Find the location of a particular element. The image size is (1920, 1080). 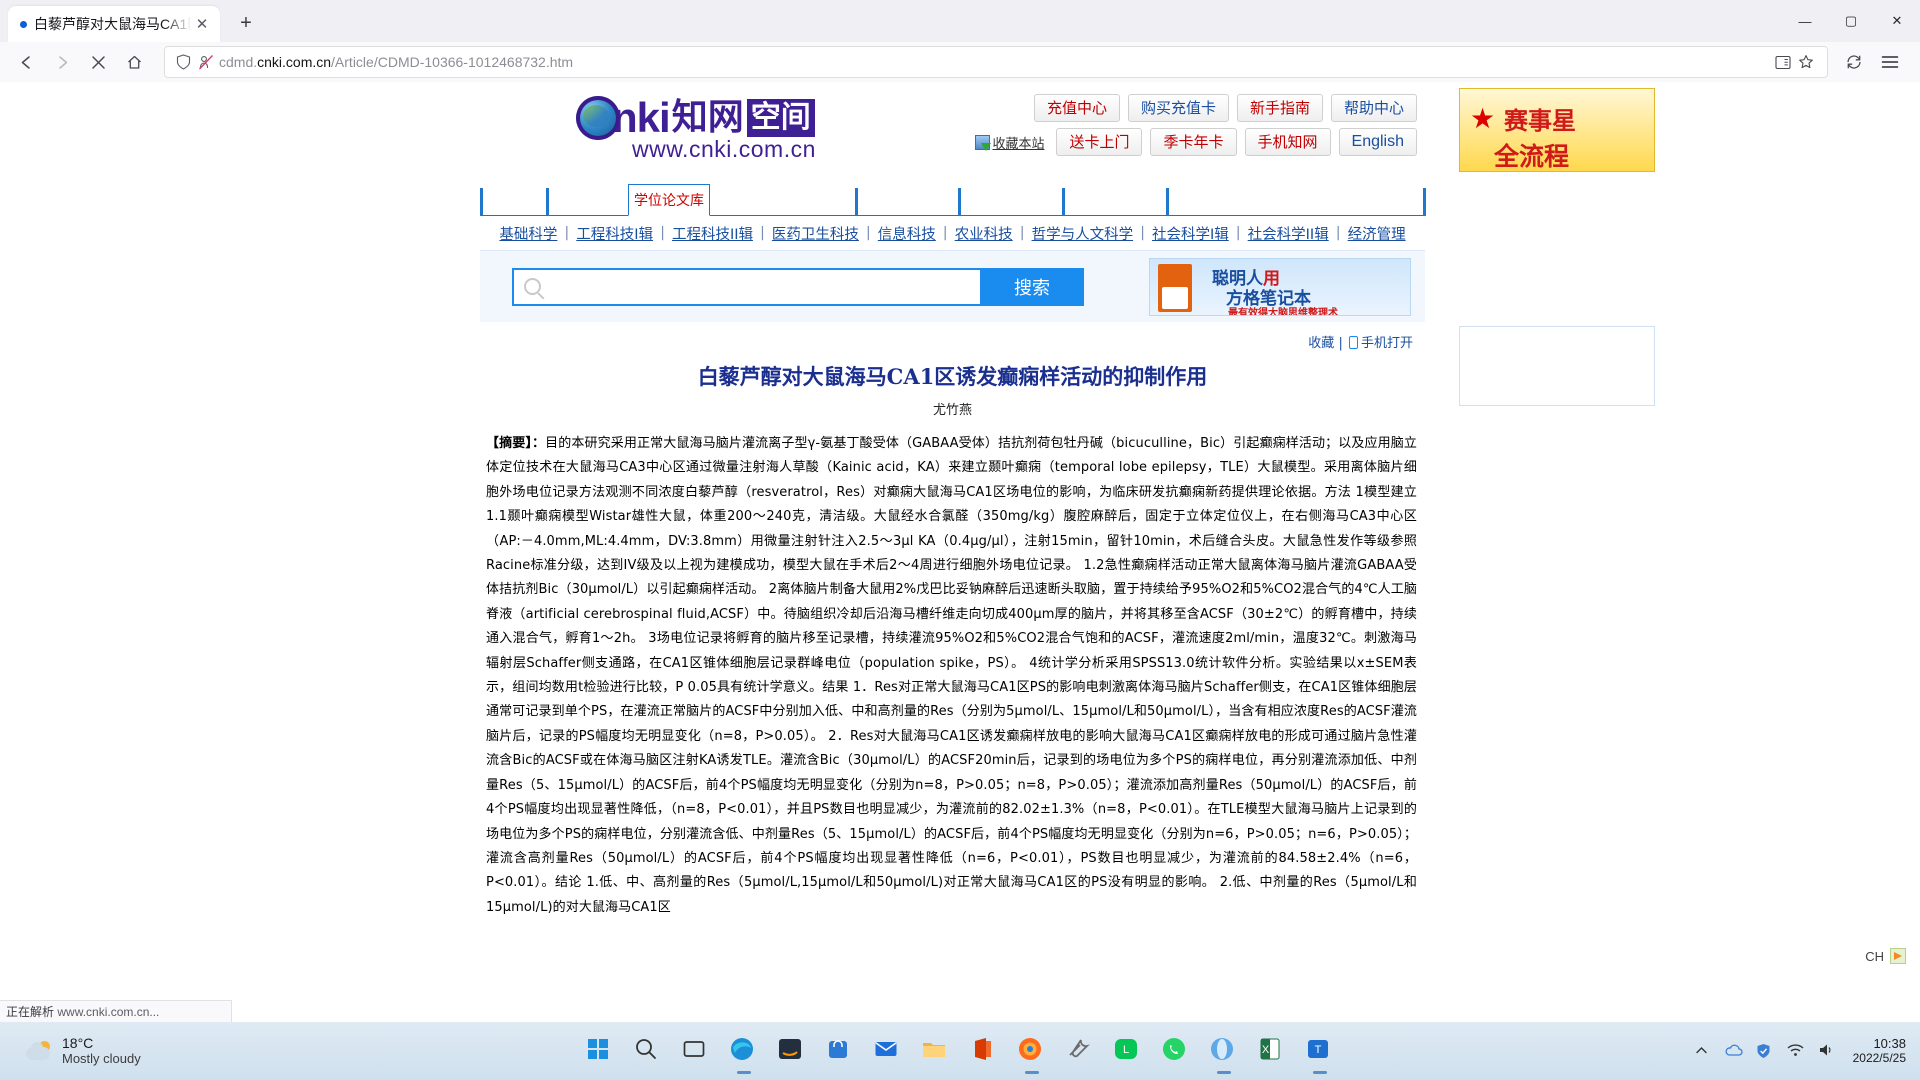

line-icon: L is located at coordinates (1128, 1051).